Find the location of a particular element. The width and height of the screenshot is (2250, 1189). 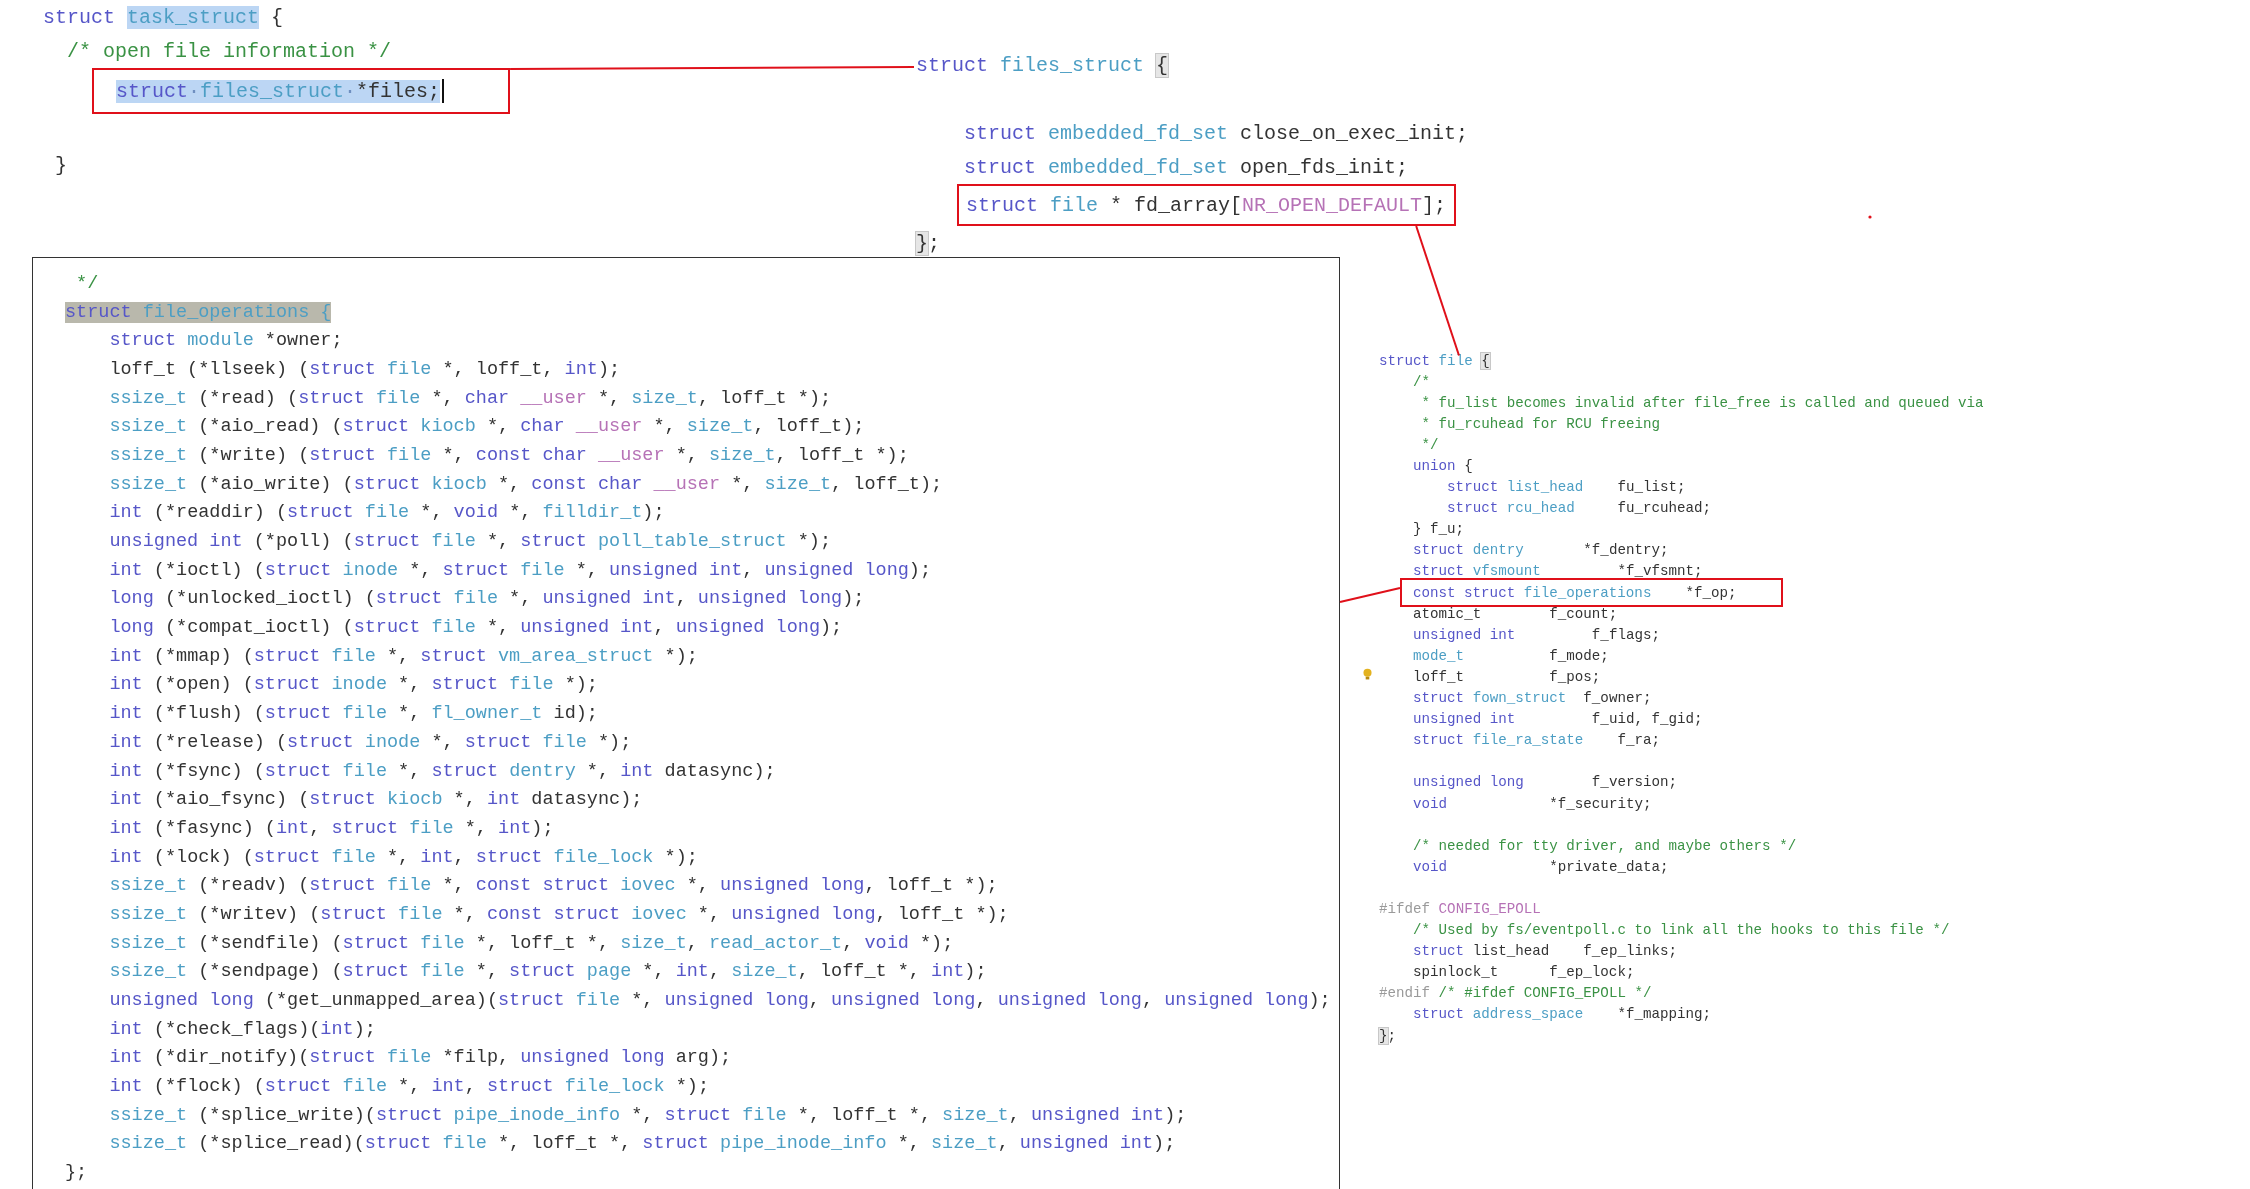

lightbulb-icon is located at coordinates (1367, 675).